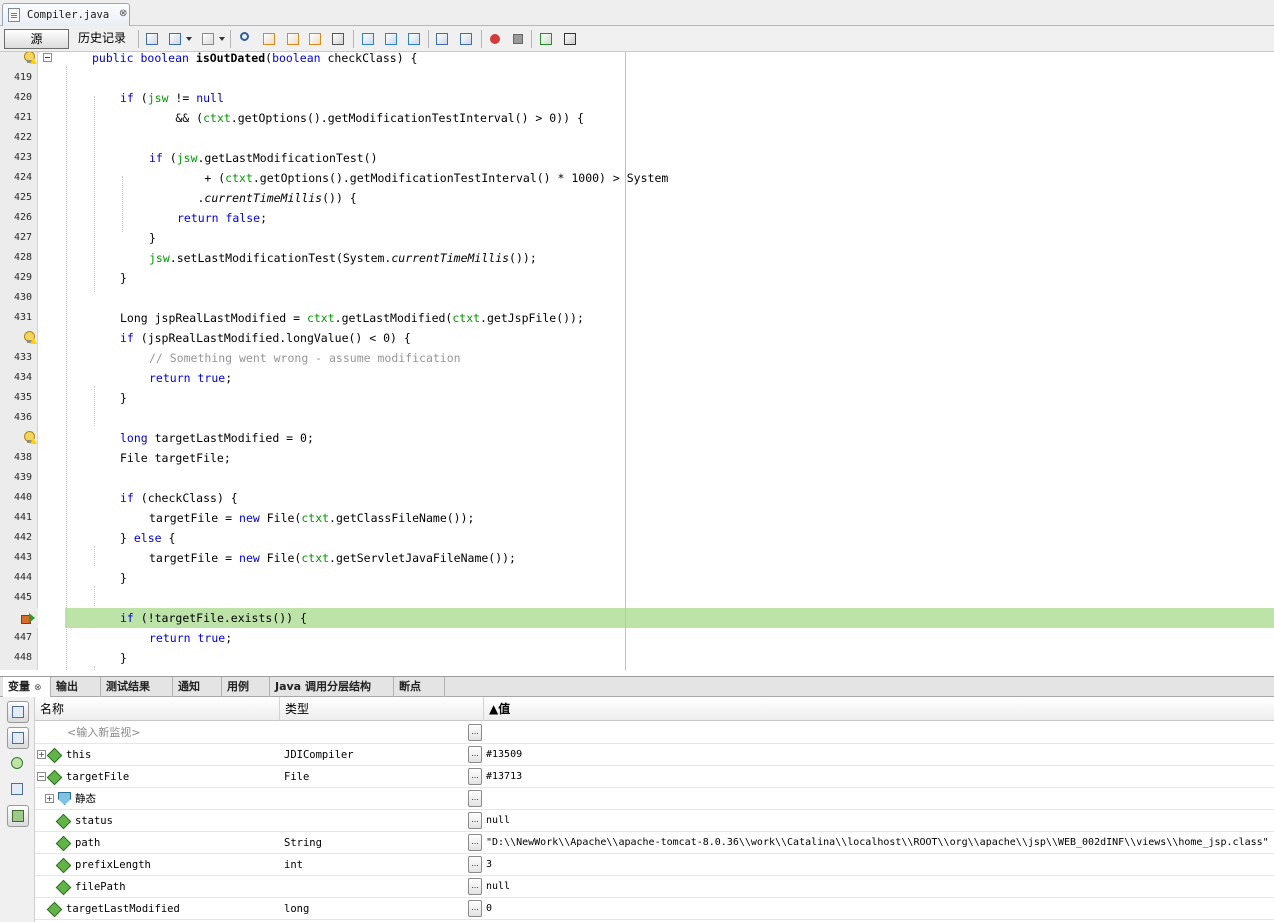  I want to click on watches-view-button, so click(18, 738).